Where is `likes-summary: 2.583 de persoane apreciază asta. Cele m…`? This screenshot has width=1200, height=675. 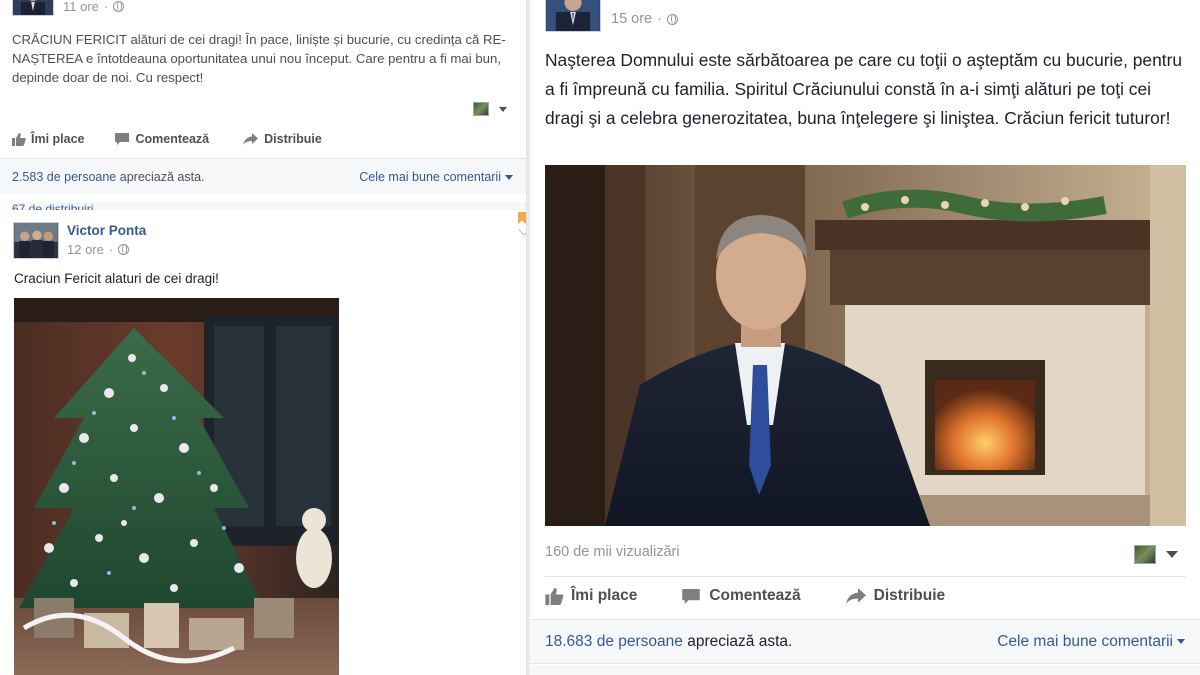 likes-summary: 2.583 de persoane apreciază asta. Cele m… is located at coordinates (263, 176).